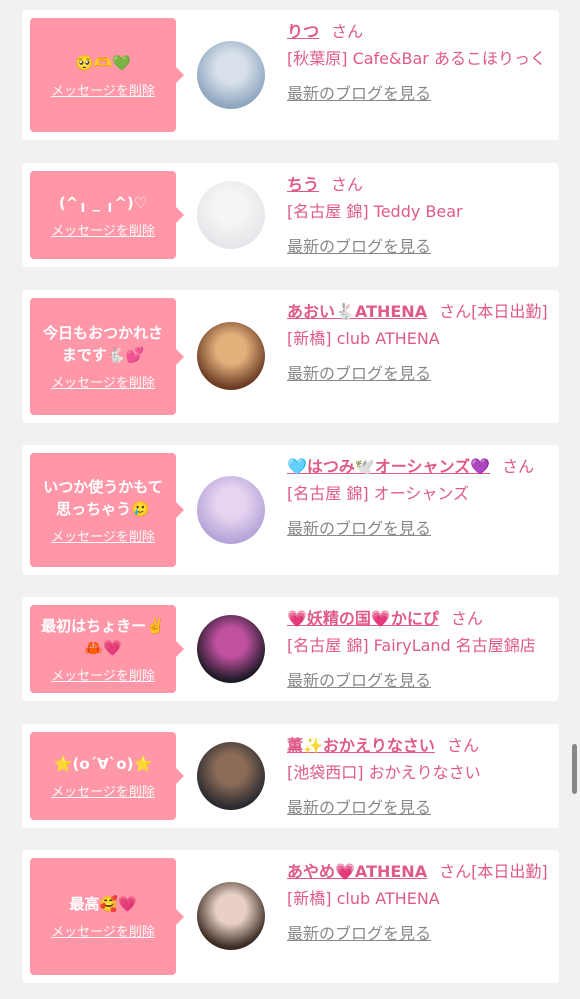  What do you see at coordinates (303, 31) in the screenshot?
I see `cast-name-link: りつ` at bounding box center [303, 31].